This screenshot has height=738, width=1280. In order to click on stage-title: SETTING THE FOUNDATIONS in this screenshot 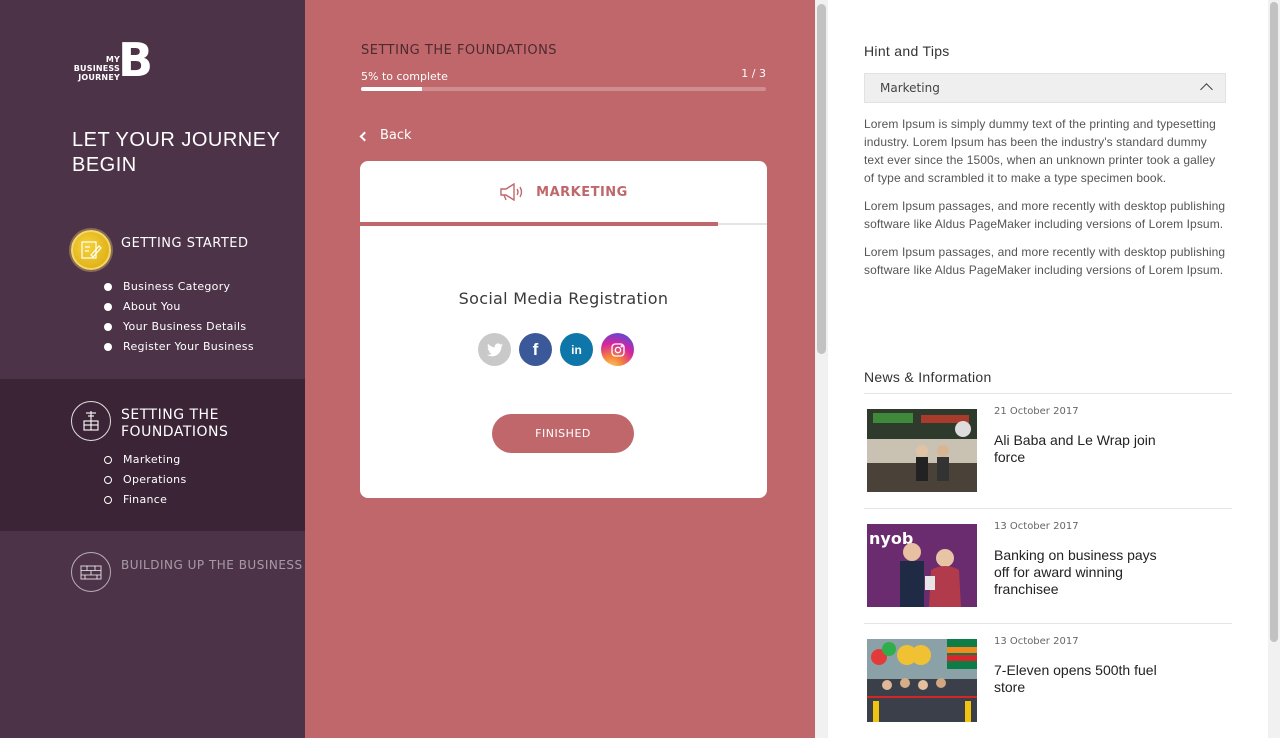, I will do `click(175, 423)`.